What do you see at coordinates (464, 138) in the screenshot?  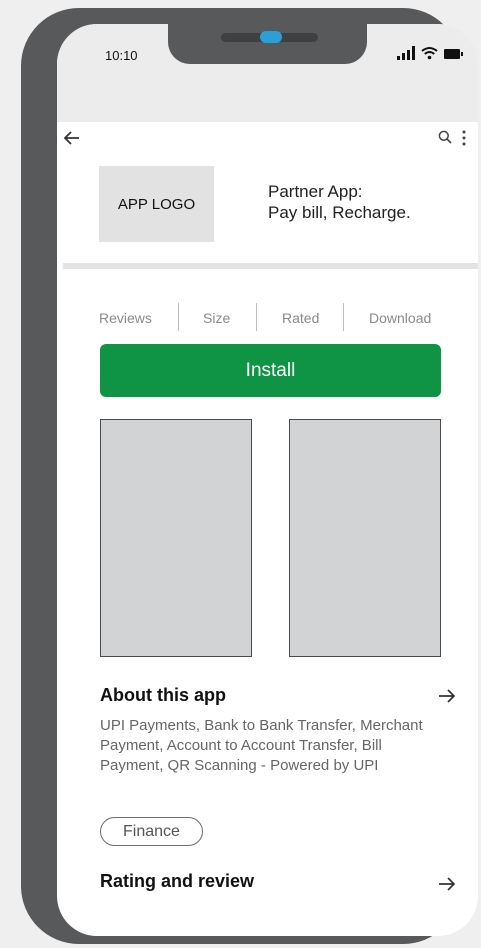 I see `more-vert-icon` at bounding box center [464, 138].